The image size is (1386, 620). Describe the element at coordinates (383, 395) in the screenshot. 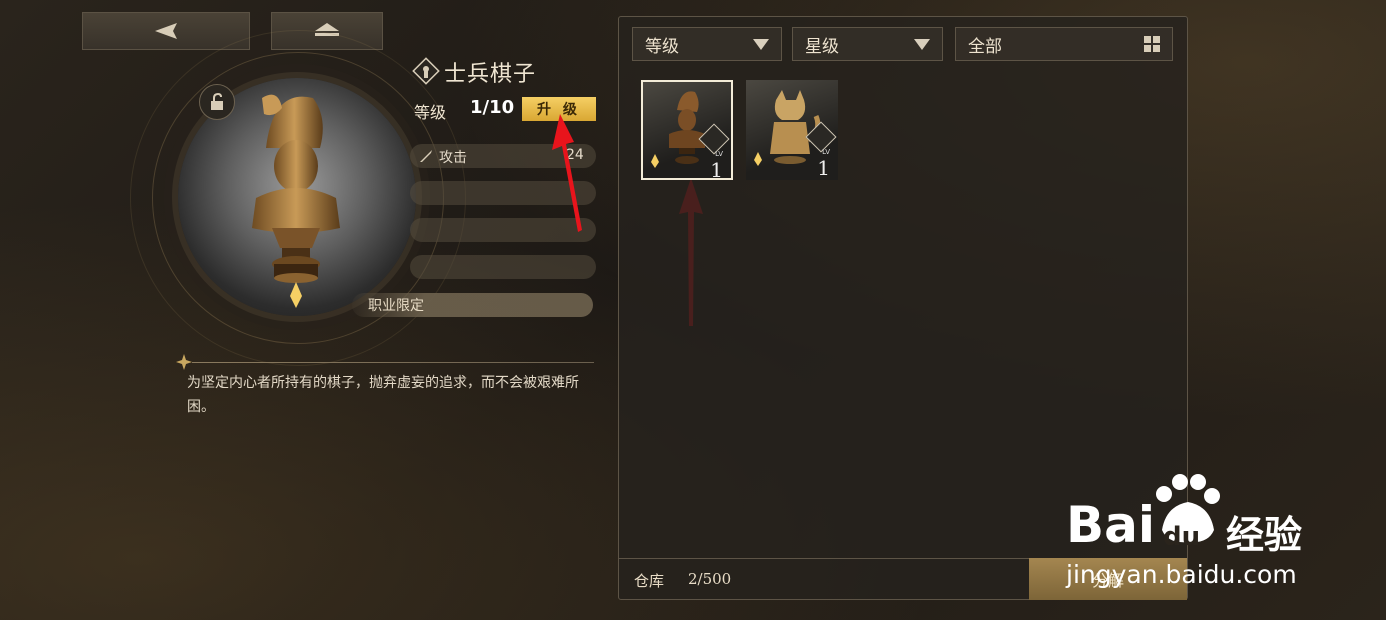

I see `item-description: 为坚定内心者所持有的棋子，抛弃虚妄的追求，而不会被艰难所困。` at that location.